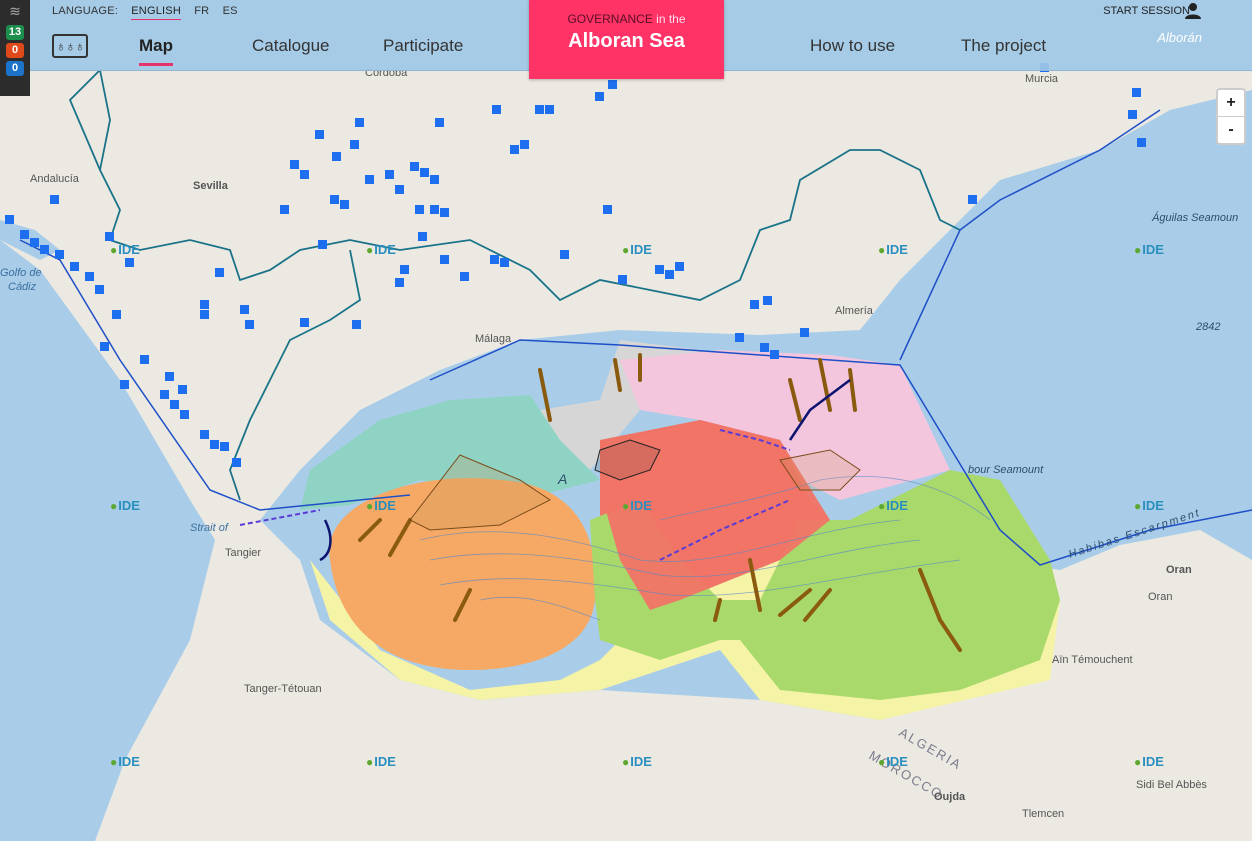  Describe the element at coordinates (201, 11) in the screenshot. I see `language-fr: FR` at that location.